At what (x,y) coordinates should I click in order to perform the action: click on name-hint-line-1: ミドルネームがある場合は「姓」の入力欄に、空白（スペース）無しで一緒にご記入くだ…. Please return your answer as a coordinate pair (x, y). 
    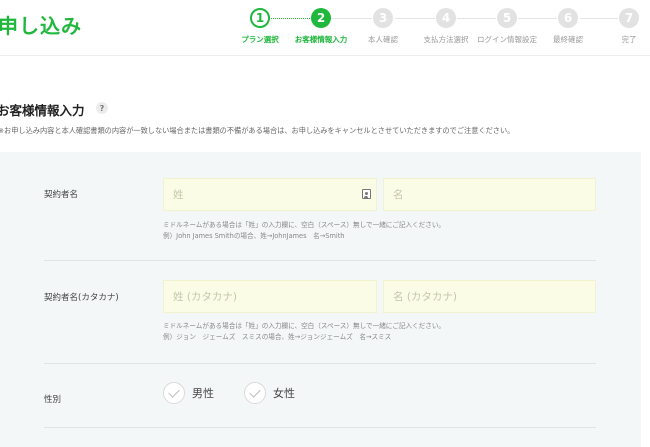
    Looking at the image, I should click on (304, 225).